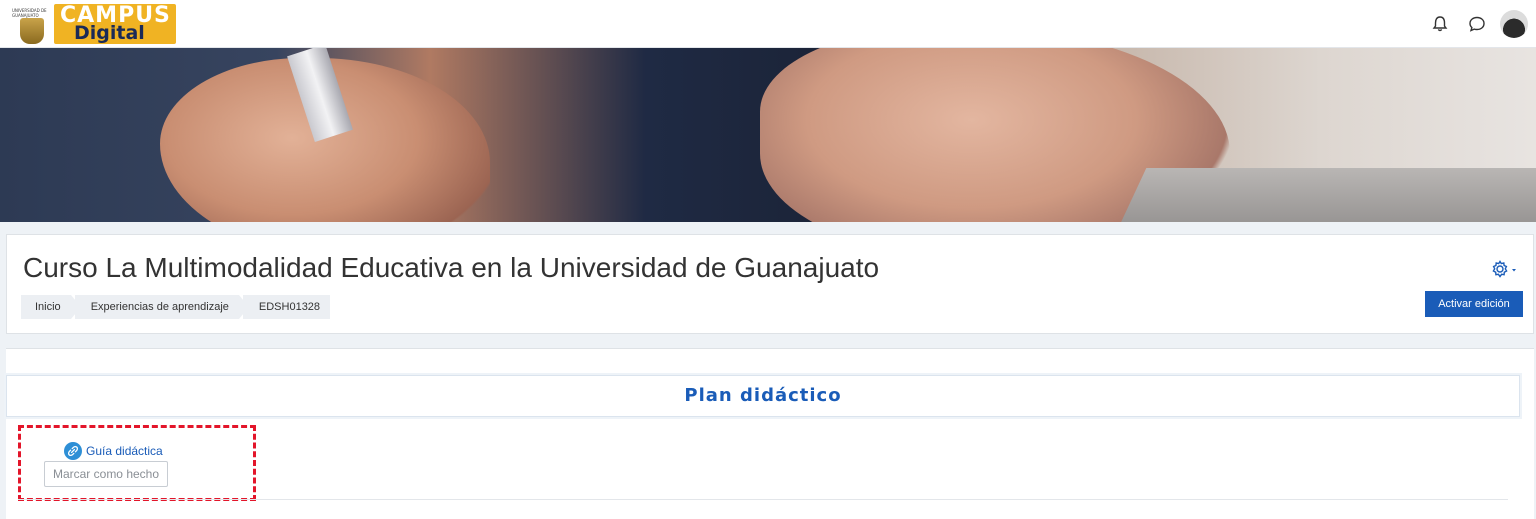  What do you see at coordinates (109, 33) in the screenshot?
I see `logo-digital-text: Digital` at bounding box center [109, 33].